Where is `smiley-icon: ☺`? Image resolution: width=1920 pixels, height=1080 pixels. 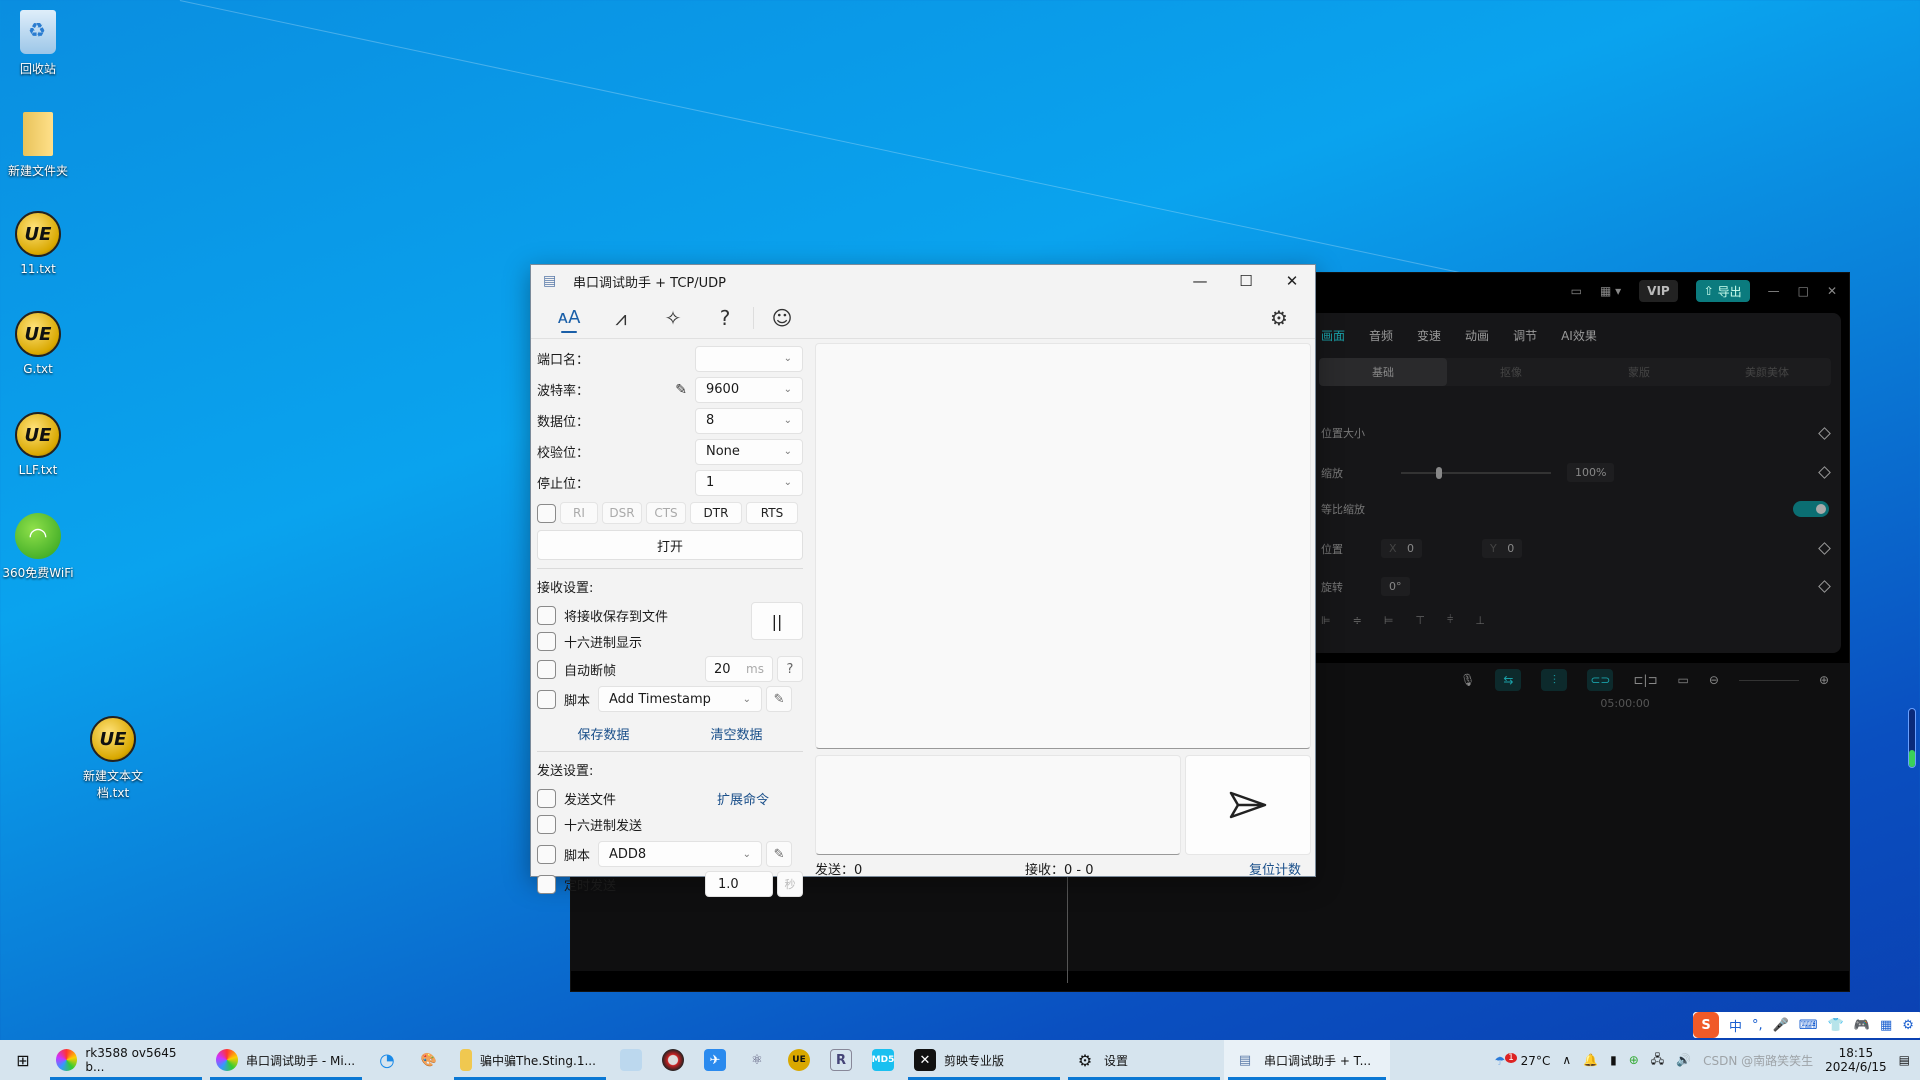
smiley-icon: ☺ is located at coordinates (782, 318).